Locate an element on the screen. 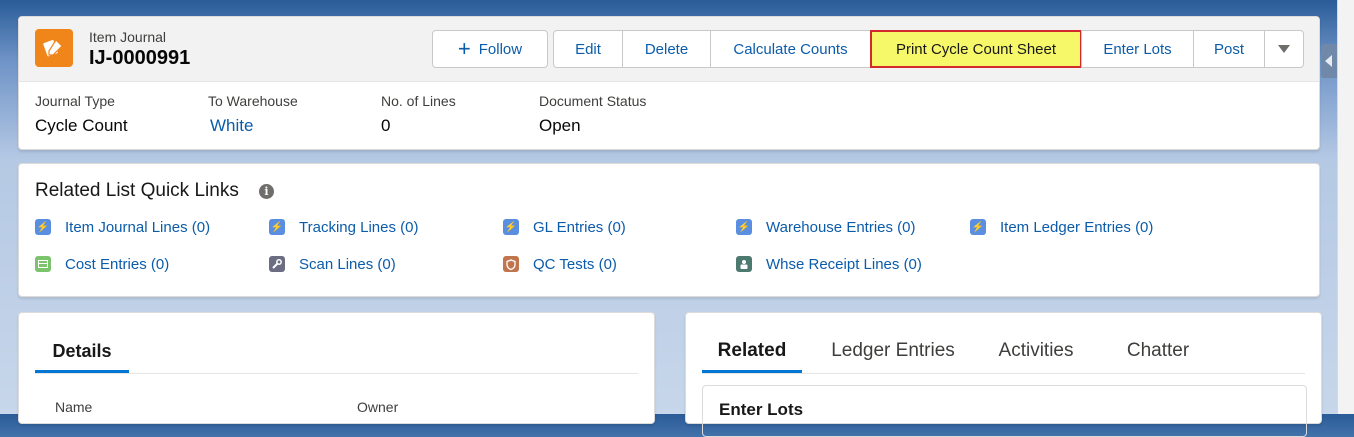 This screenshot has width=1354, height=437. details-panel: Details Name Owner is located at coordinates (336, 368).